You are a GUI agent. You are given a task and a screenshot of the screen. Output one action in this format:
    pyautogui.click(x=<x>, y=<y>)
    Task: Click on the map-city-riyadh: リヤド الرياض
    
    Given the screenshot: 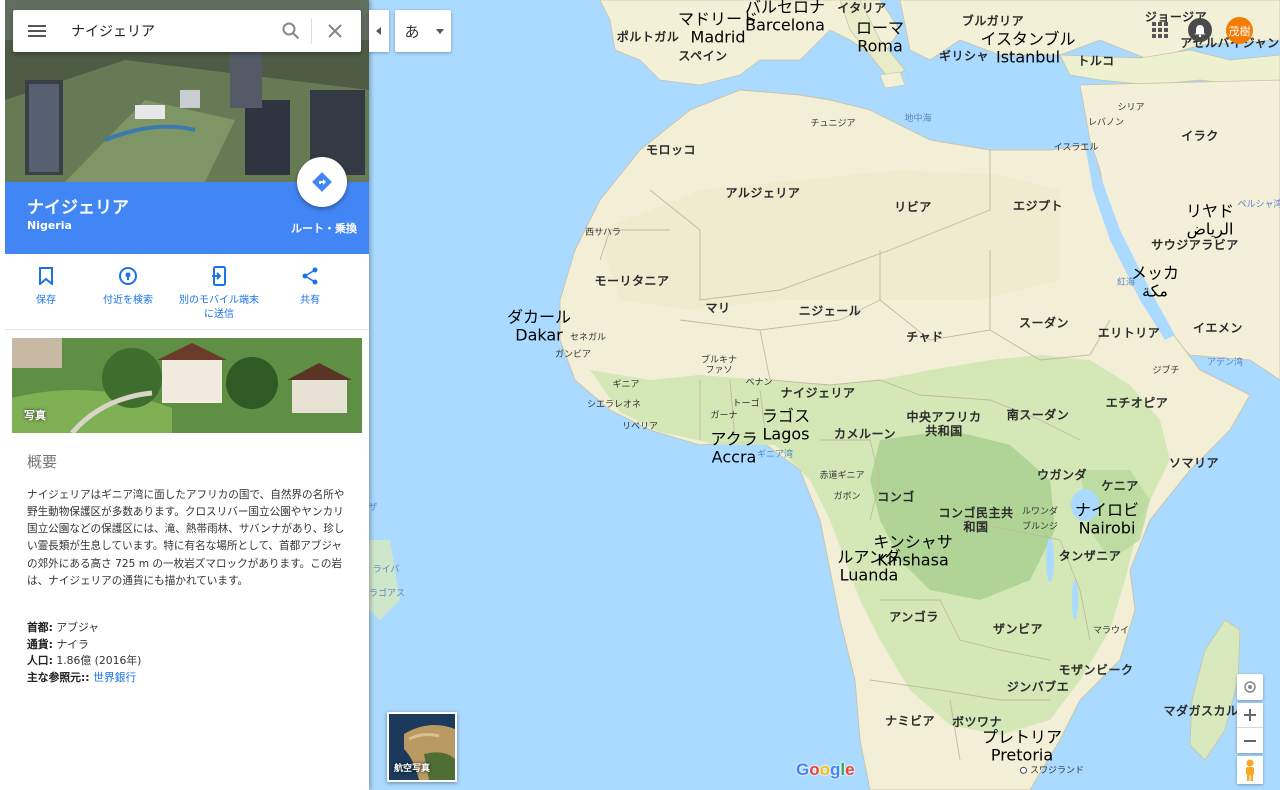 What is the action you would take?
    pyautogui.click(x=1210, y=221)
    